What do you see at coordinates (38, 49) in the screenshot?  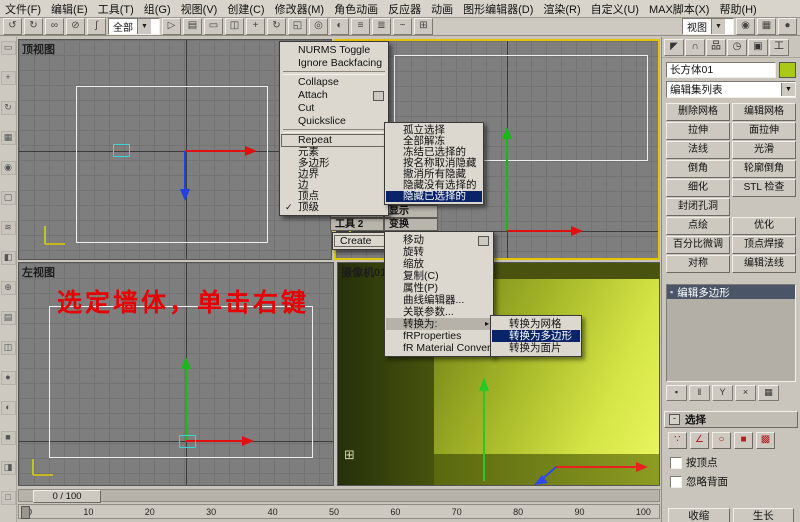 I see `viewport-label: 顶视图` at bounding box center [38, 49].